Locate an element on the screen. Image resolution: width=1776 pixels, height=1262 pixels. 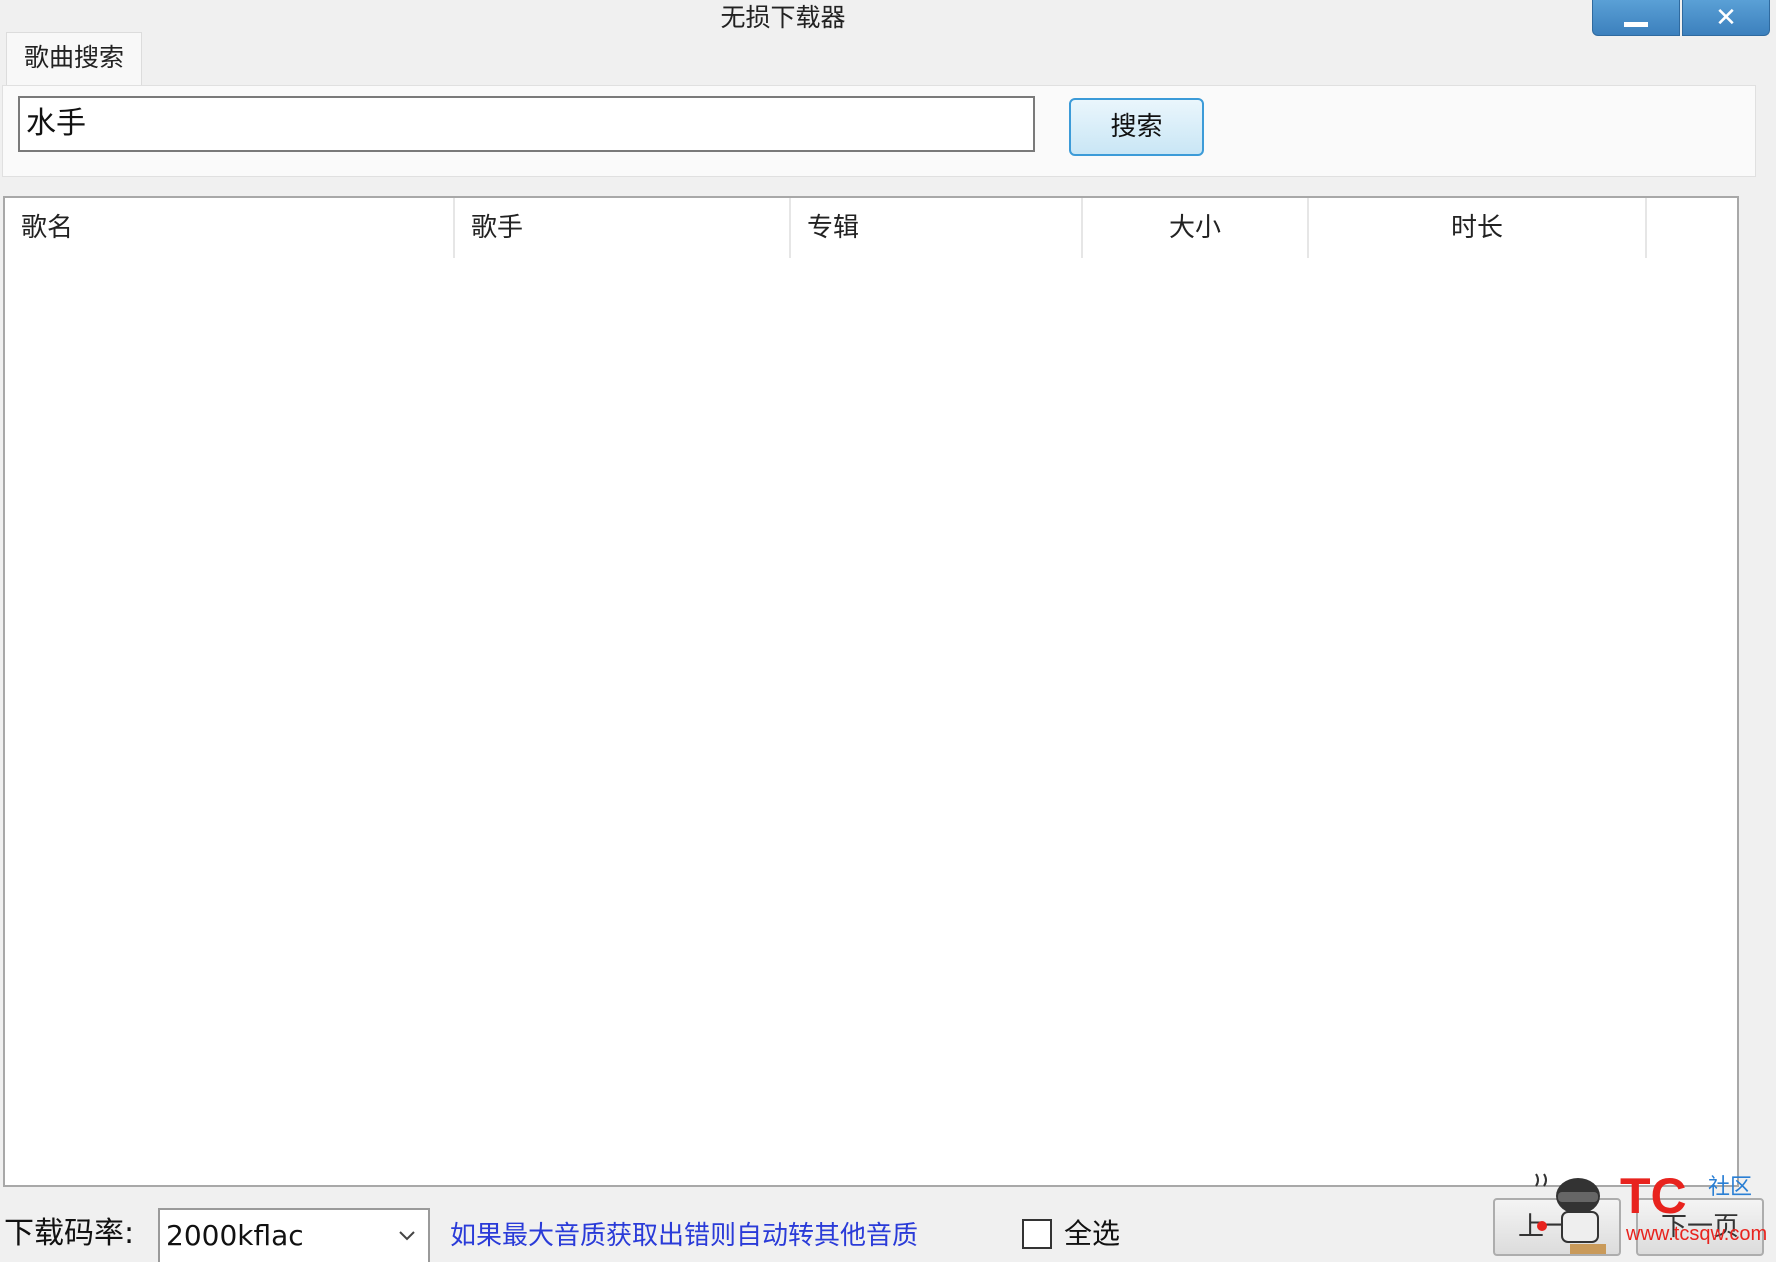
title-bar: 无损下载器 ✕ is located at coordinates (888, 18).